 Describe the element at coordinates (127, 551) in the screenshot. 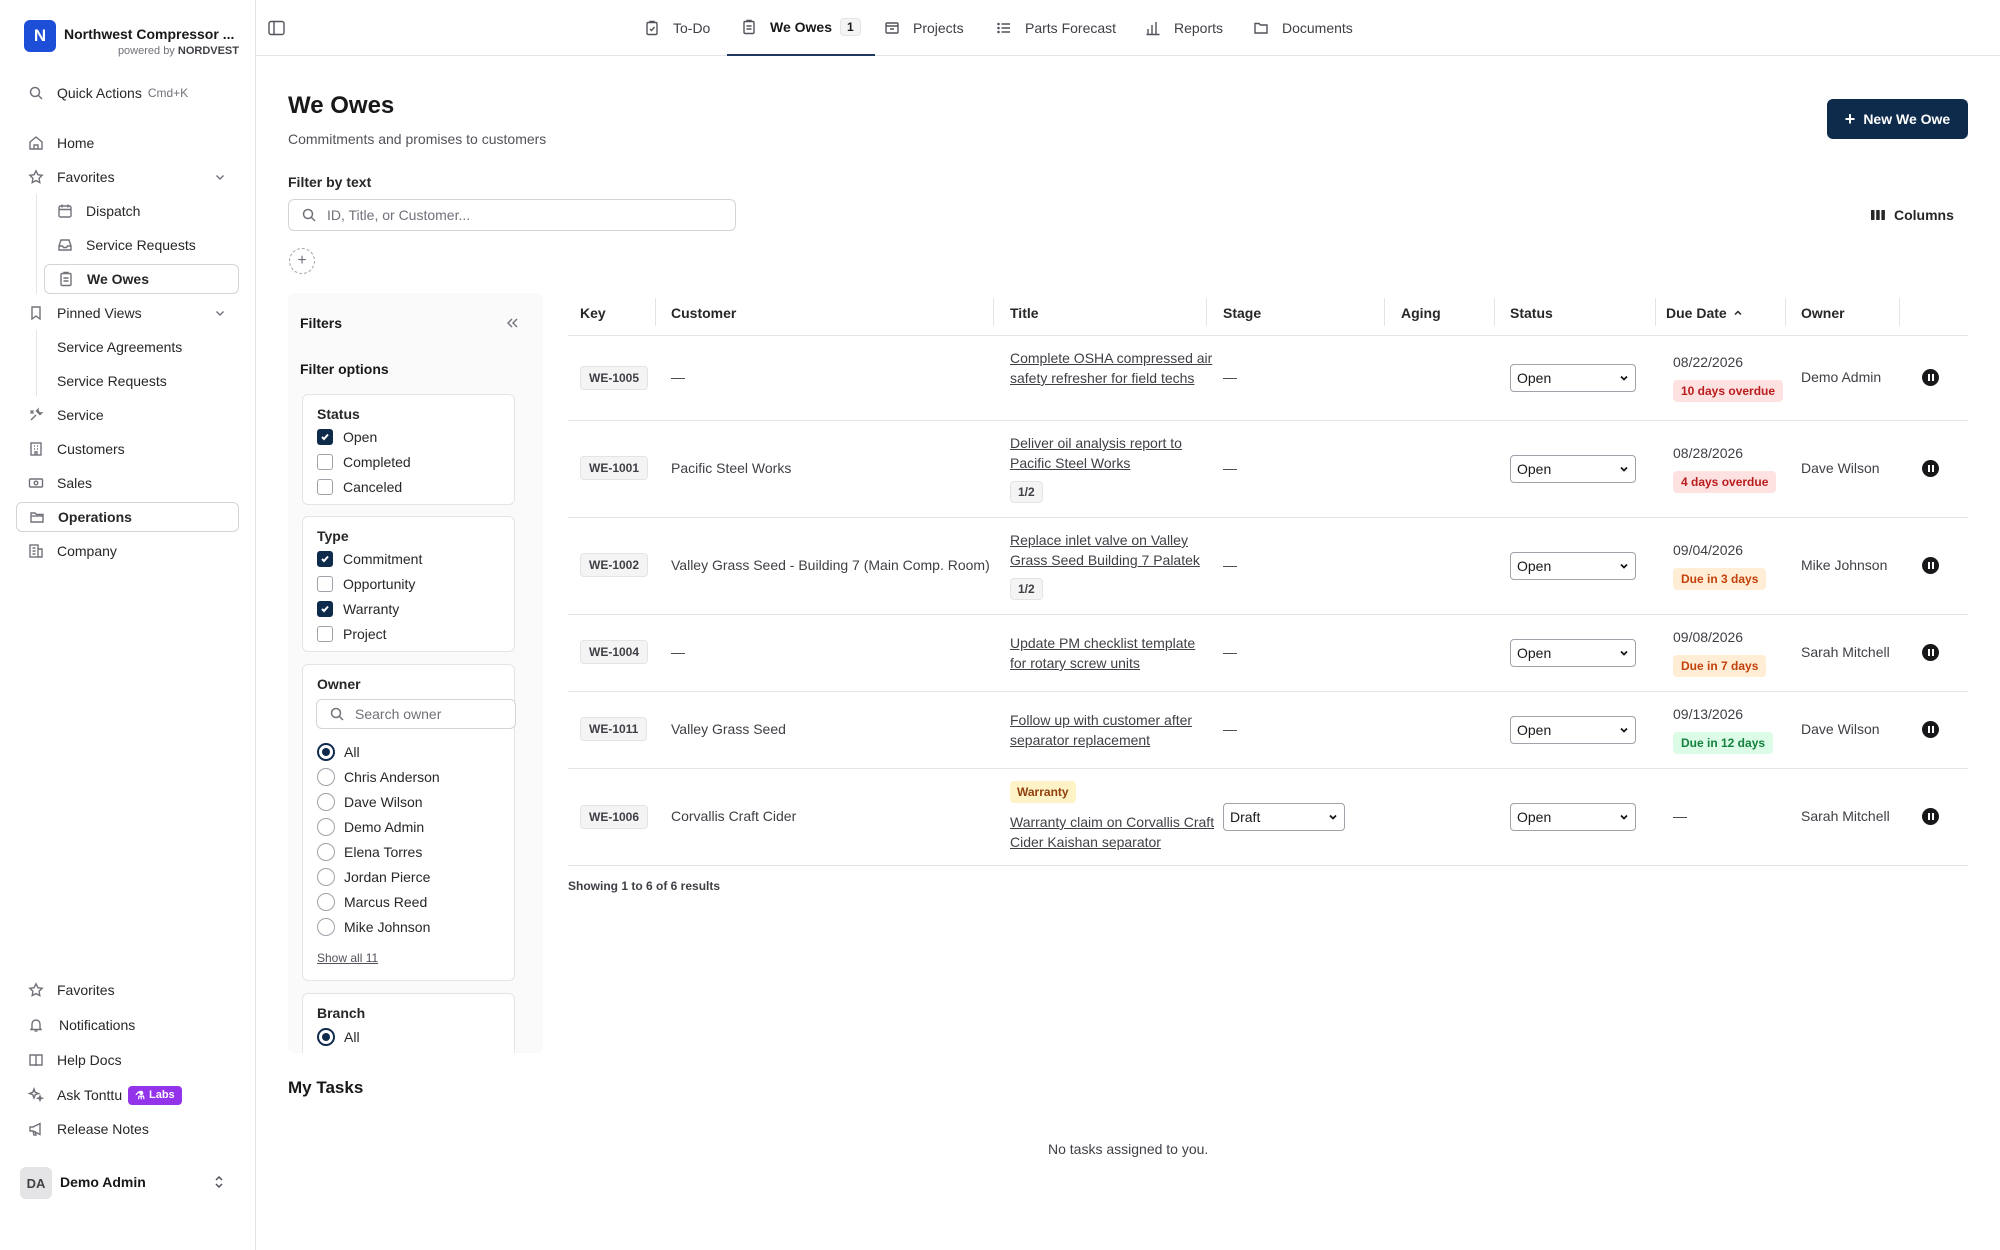

I see `sidebar-item-company: Company` at that location.